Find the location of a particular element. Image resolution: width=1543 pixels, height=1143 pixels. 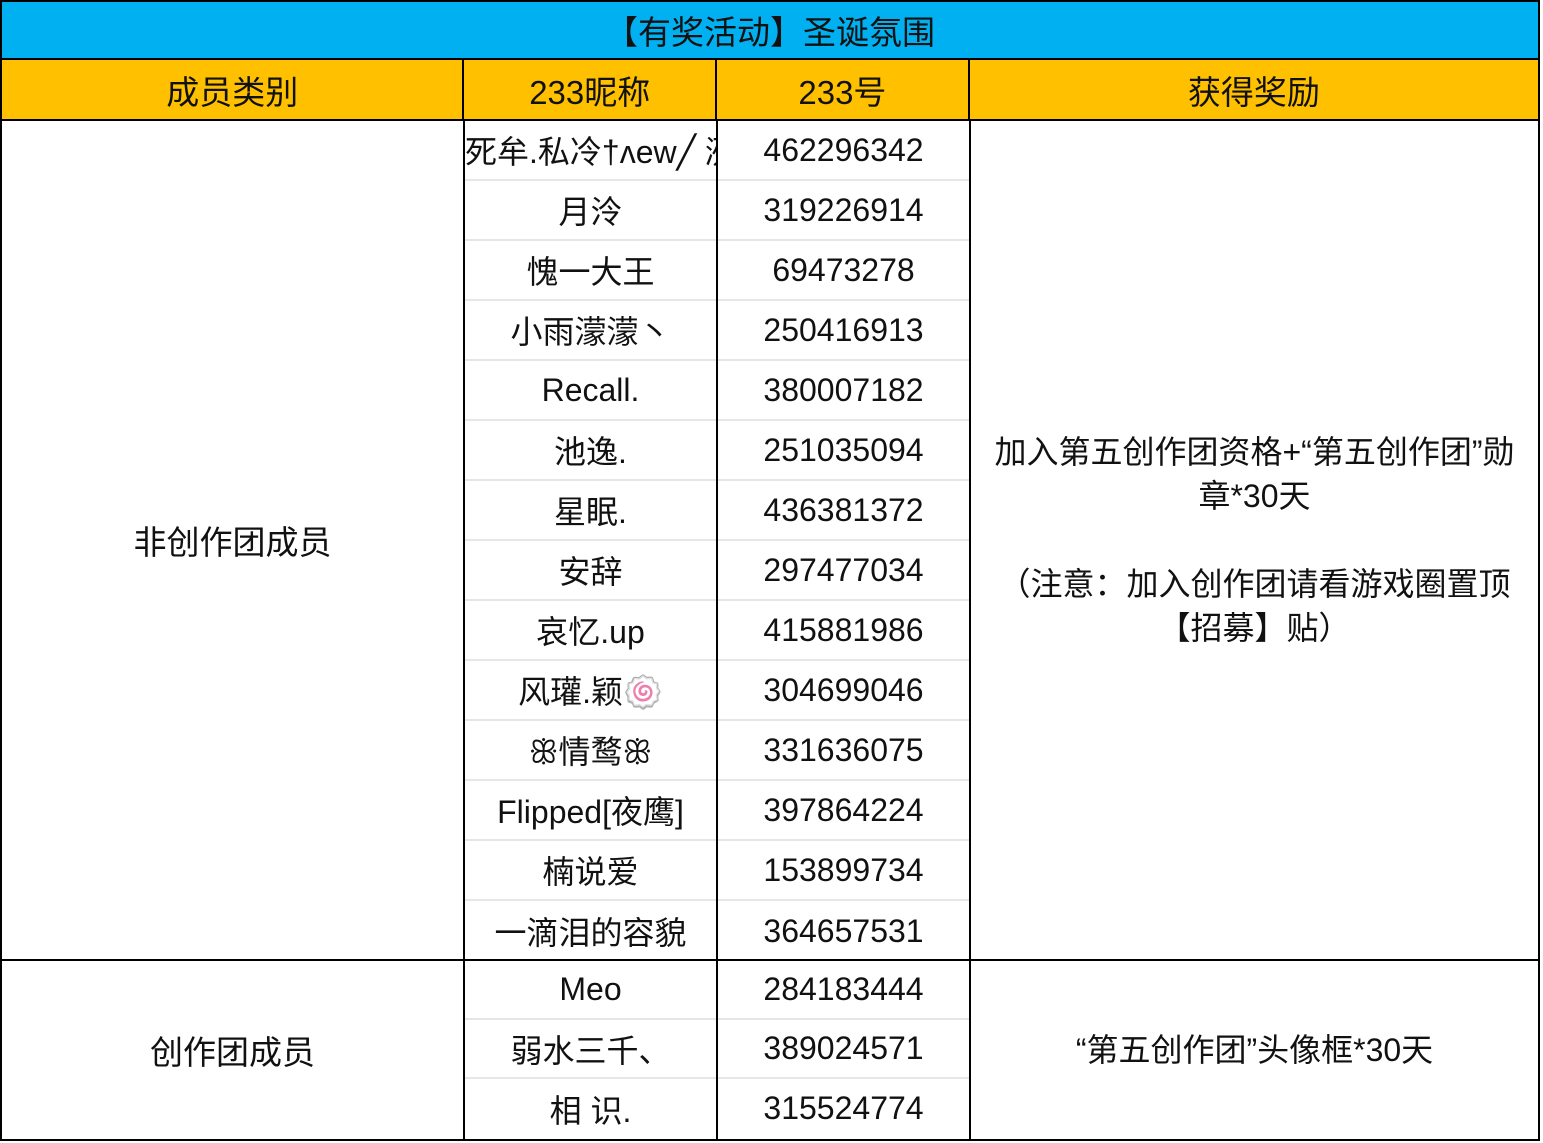

table-title: 【有奖活动】圣诞氛围 is located at coordinates (770, 30).